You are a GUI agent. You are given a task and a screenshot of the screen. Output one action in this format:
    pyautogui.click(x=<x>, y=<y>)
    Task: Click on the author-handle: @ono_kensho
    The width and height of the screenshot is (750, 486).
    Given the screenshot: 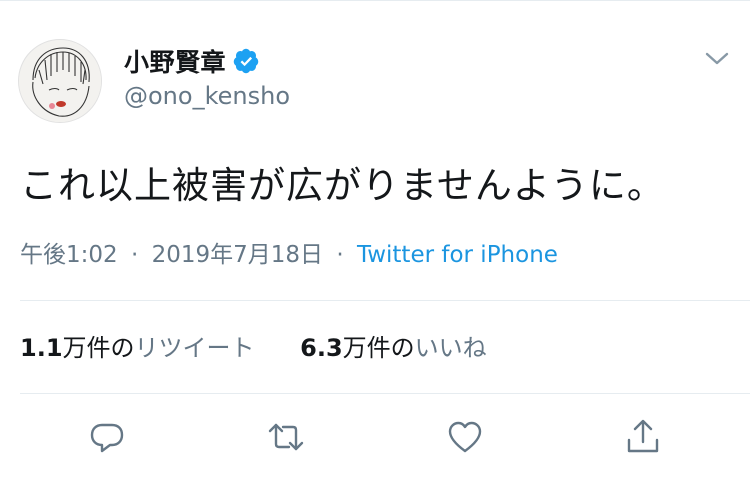 What is the action you would take?
    pyautogui.click(x=207, y=96)
    